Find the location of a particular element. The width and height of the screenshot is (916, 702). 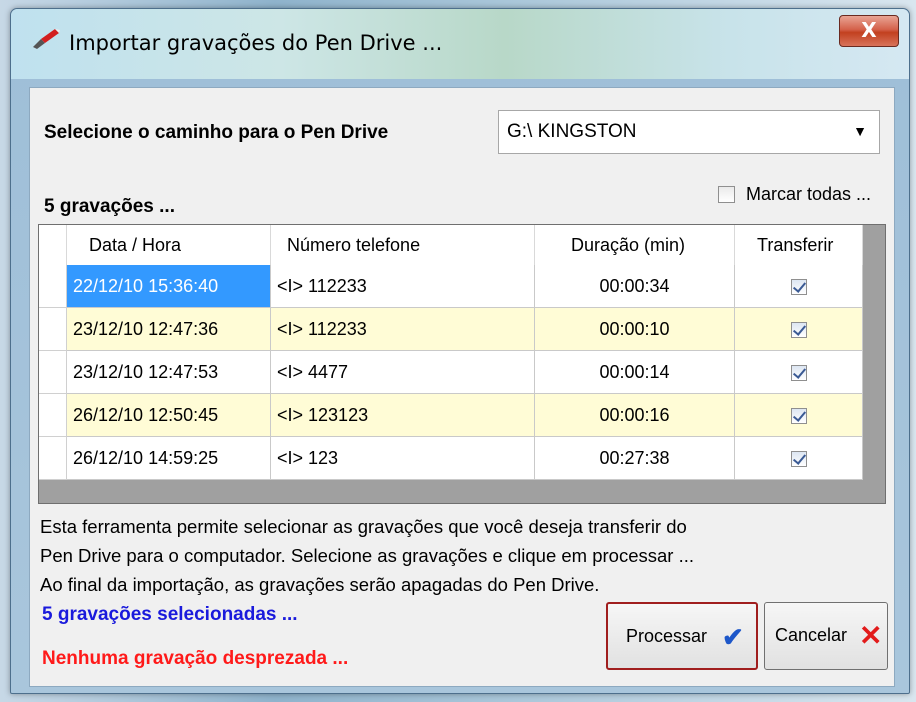

cell-datetime: 26/12/10 14:59:25 is located at coordinates (169, 458).